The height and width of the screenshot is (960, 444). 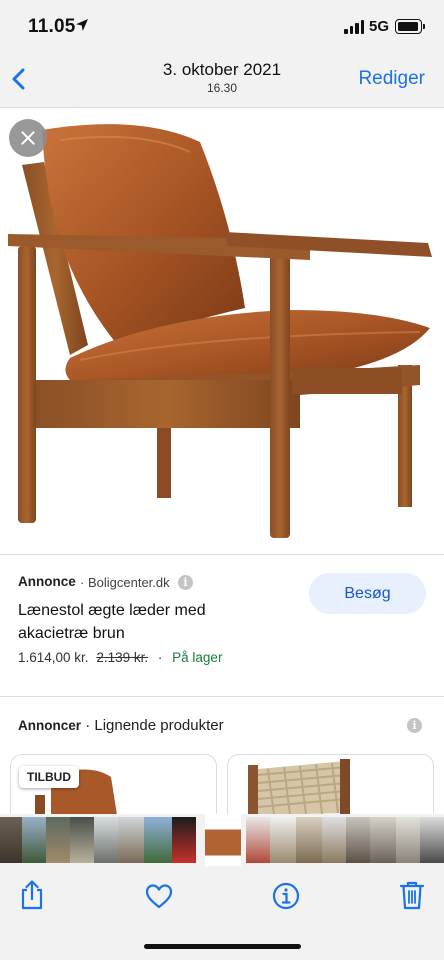 What do you see at coordinates (28, 138) in the screenshot?
I see `close-icon` at bounding box center [28, 138].